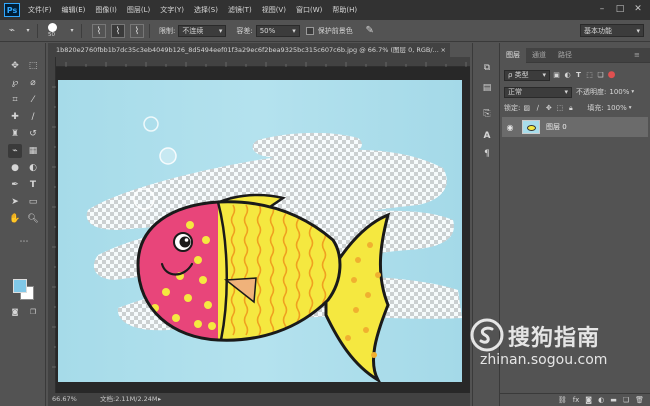  I want to click on gradient-tool-icon: ▦, so click(33, 151).